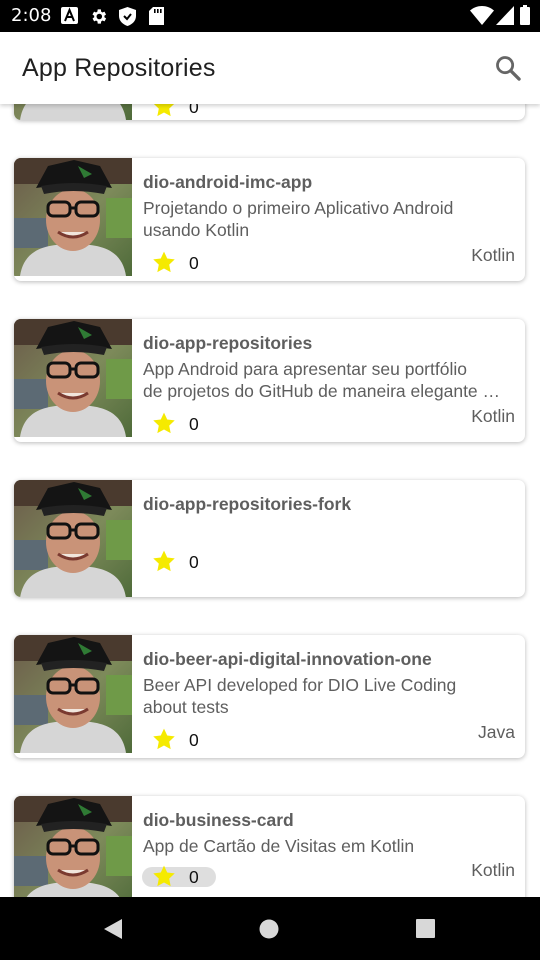 The image size is (540, 960). I want to click on settings-gear-icon, so click(99, 16).